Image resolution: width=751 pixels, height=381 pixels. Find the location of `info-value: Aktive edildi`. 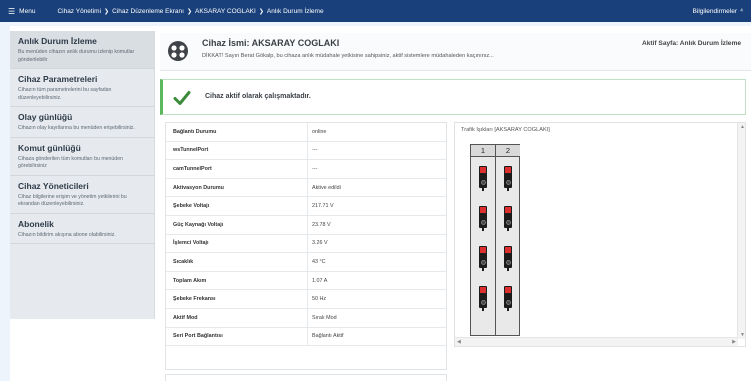

info-value: Aktive edildi is located at coordinates (326, 187).